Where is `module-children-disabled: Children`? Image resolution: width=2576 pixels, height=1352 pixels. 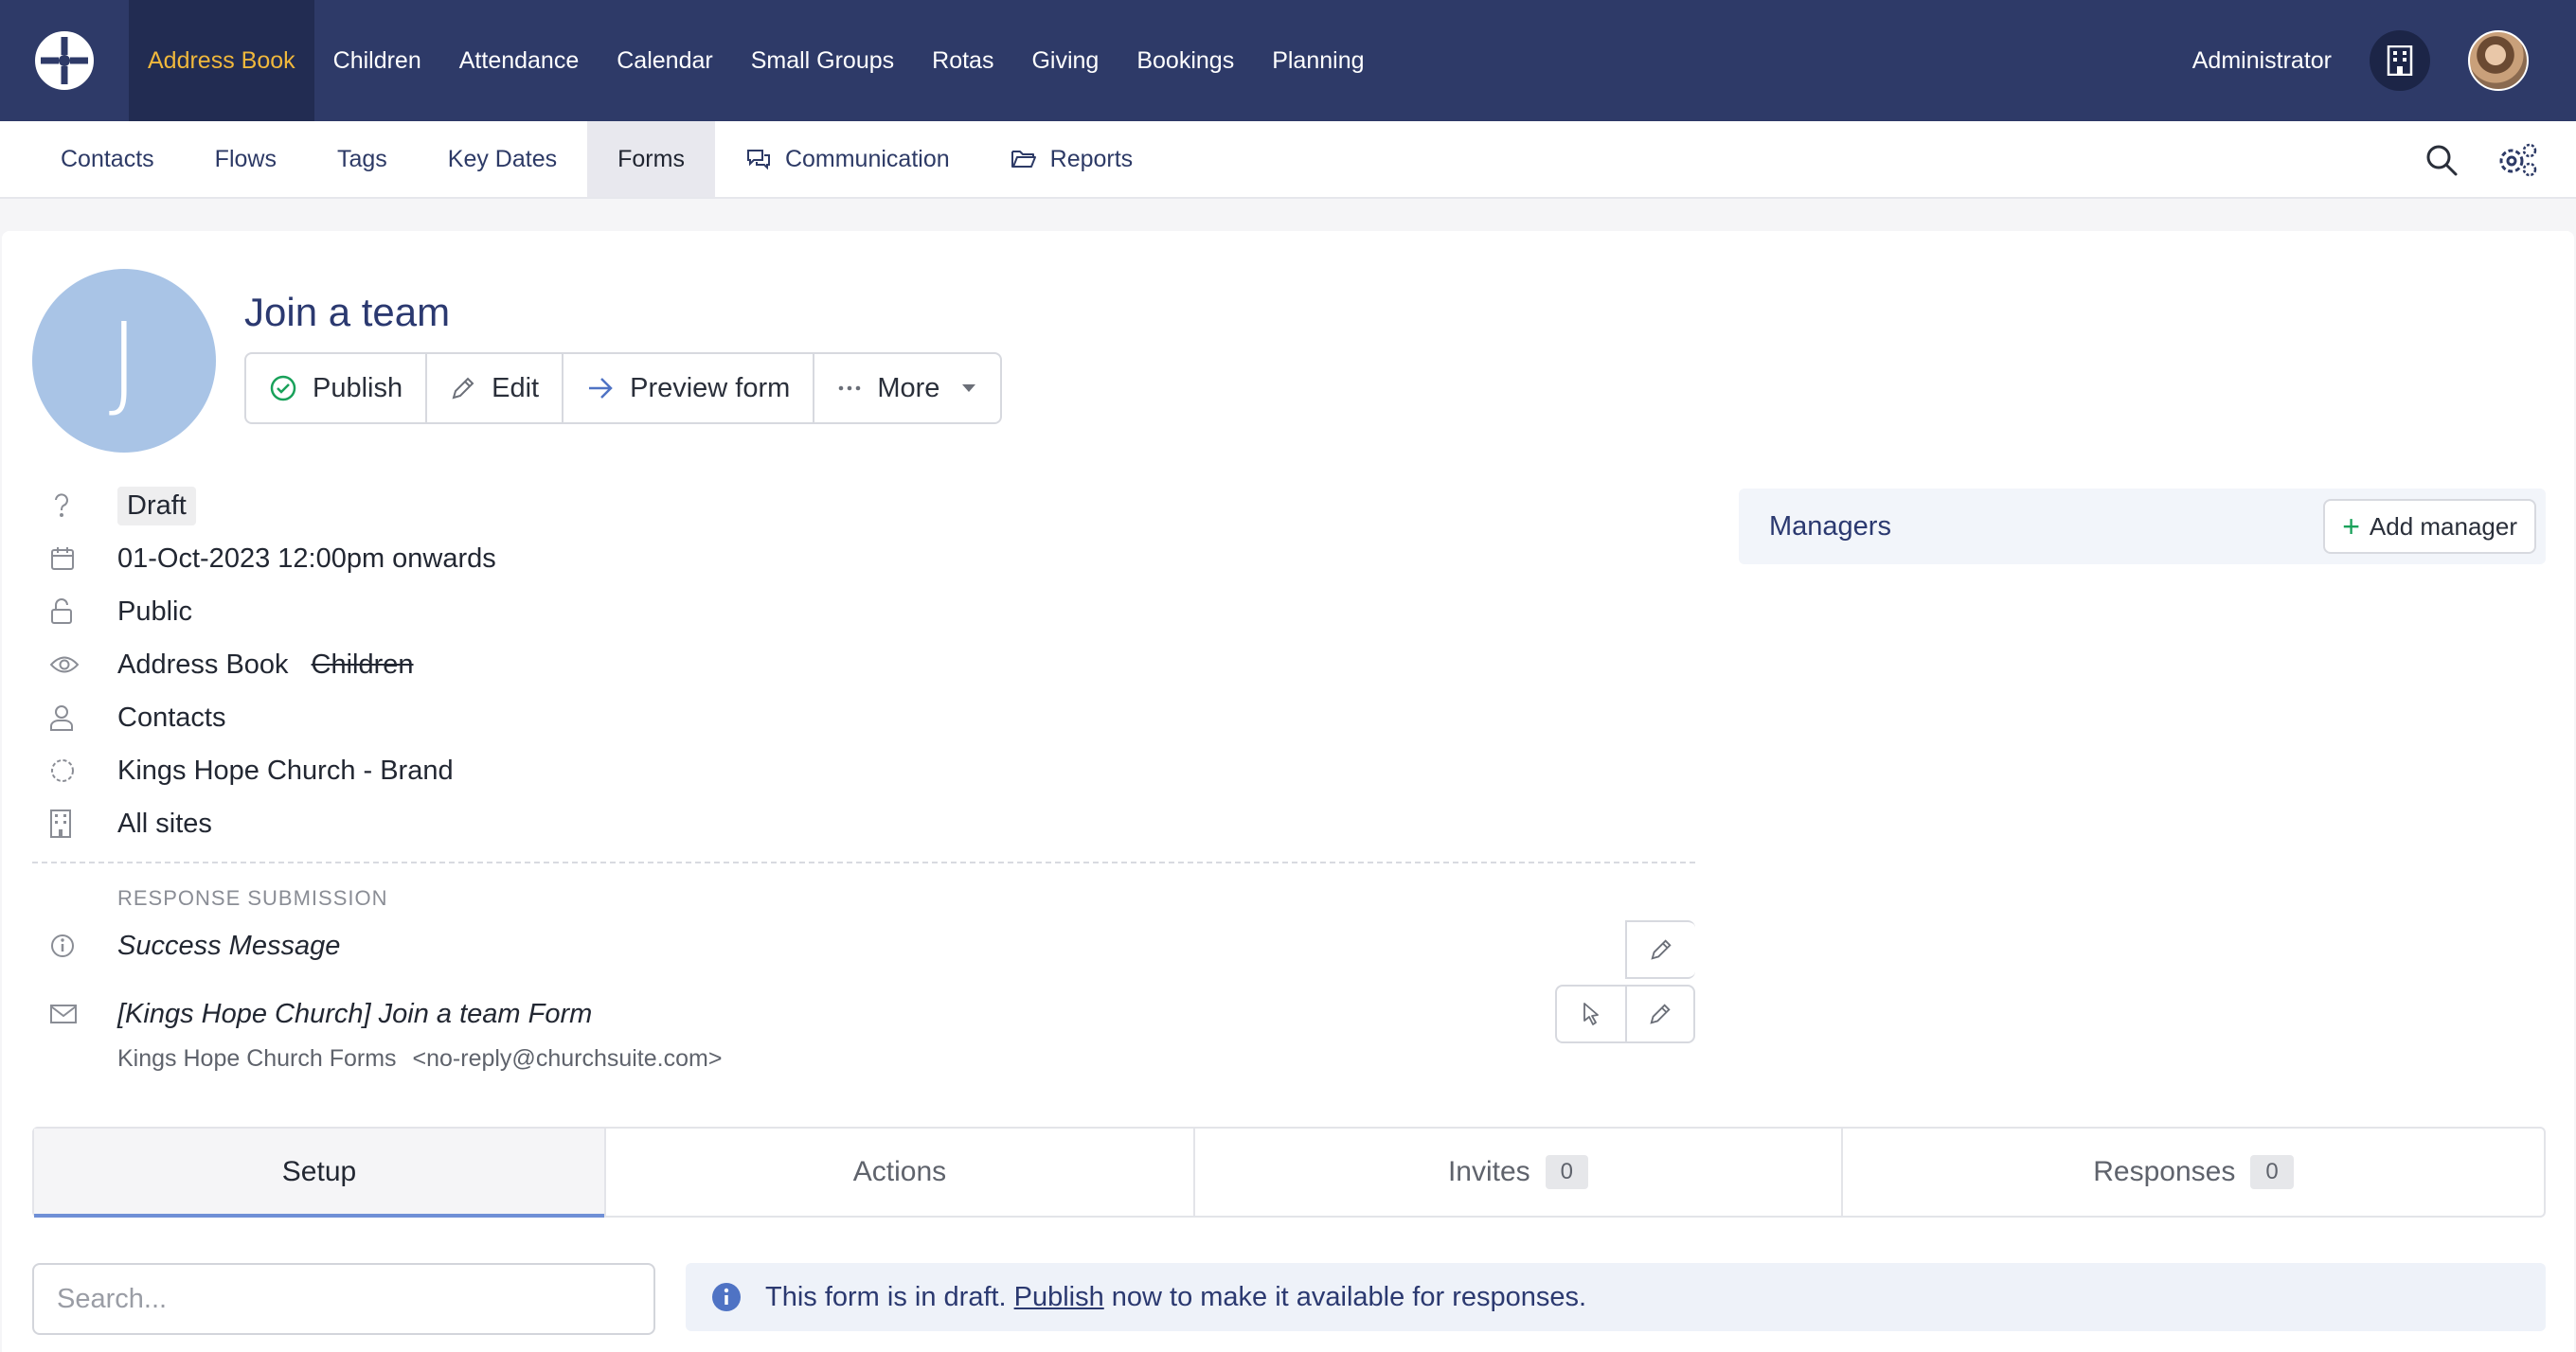 module-children-disabled: Children is located at coordinates (362, 664).